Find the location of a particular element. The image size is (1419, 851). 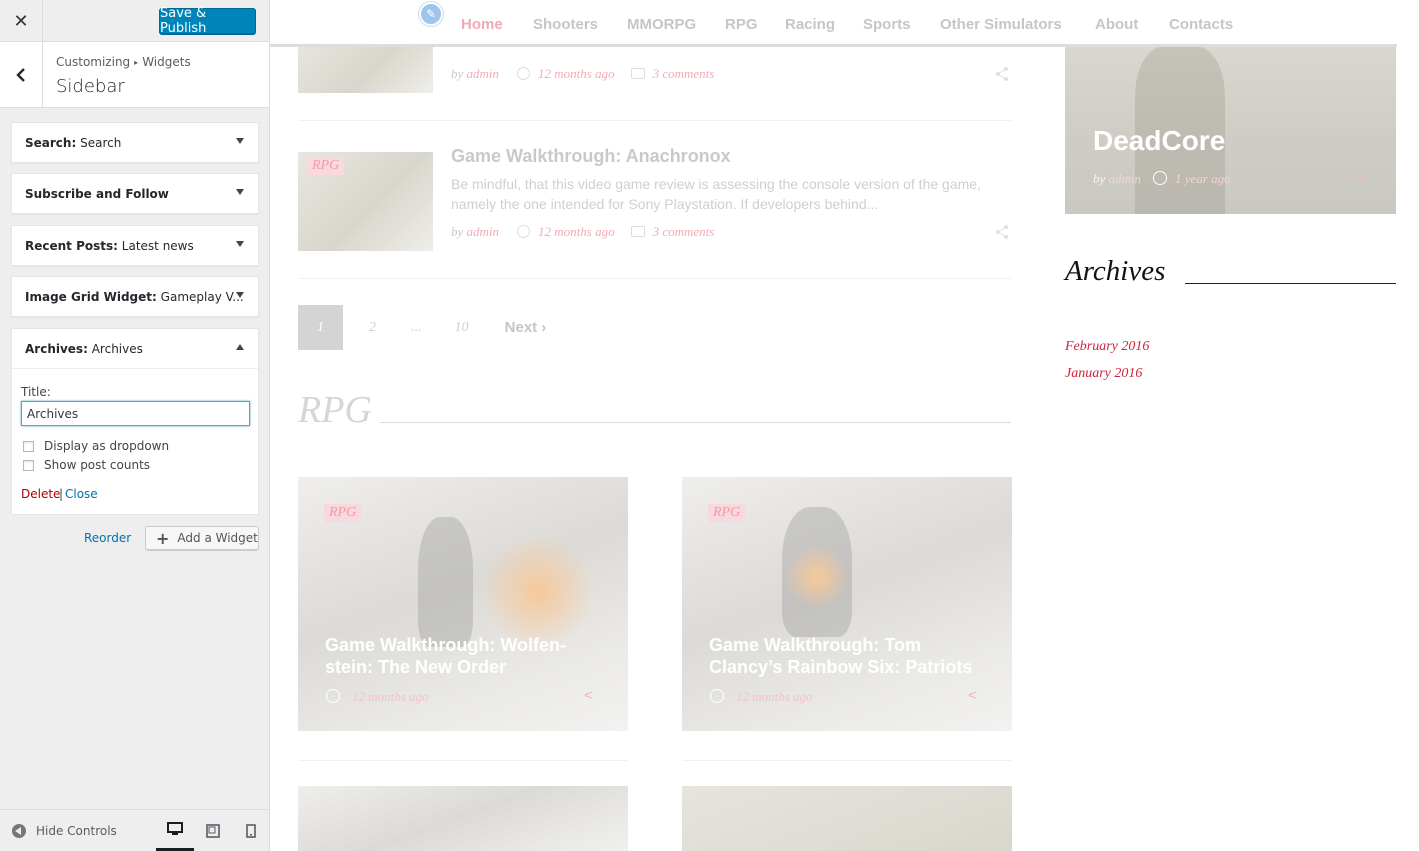

page-2-button: 2 is located at coordinates (372, 327).